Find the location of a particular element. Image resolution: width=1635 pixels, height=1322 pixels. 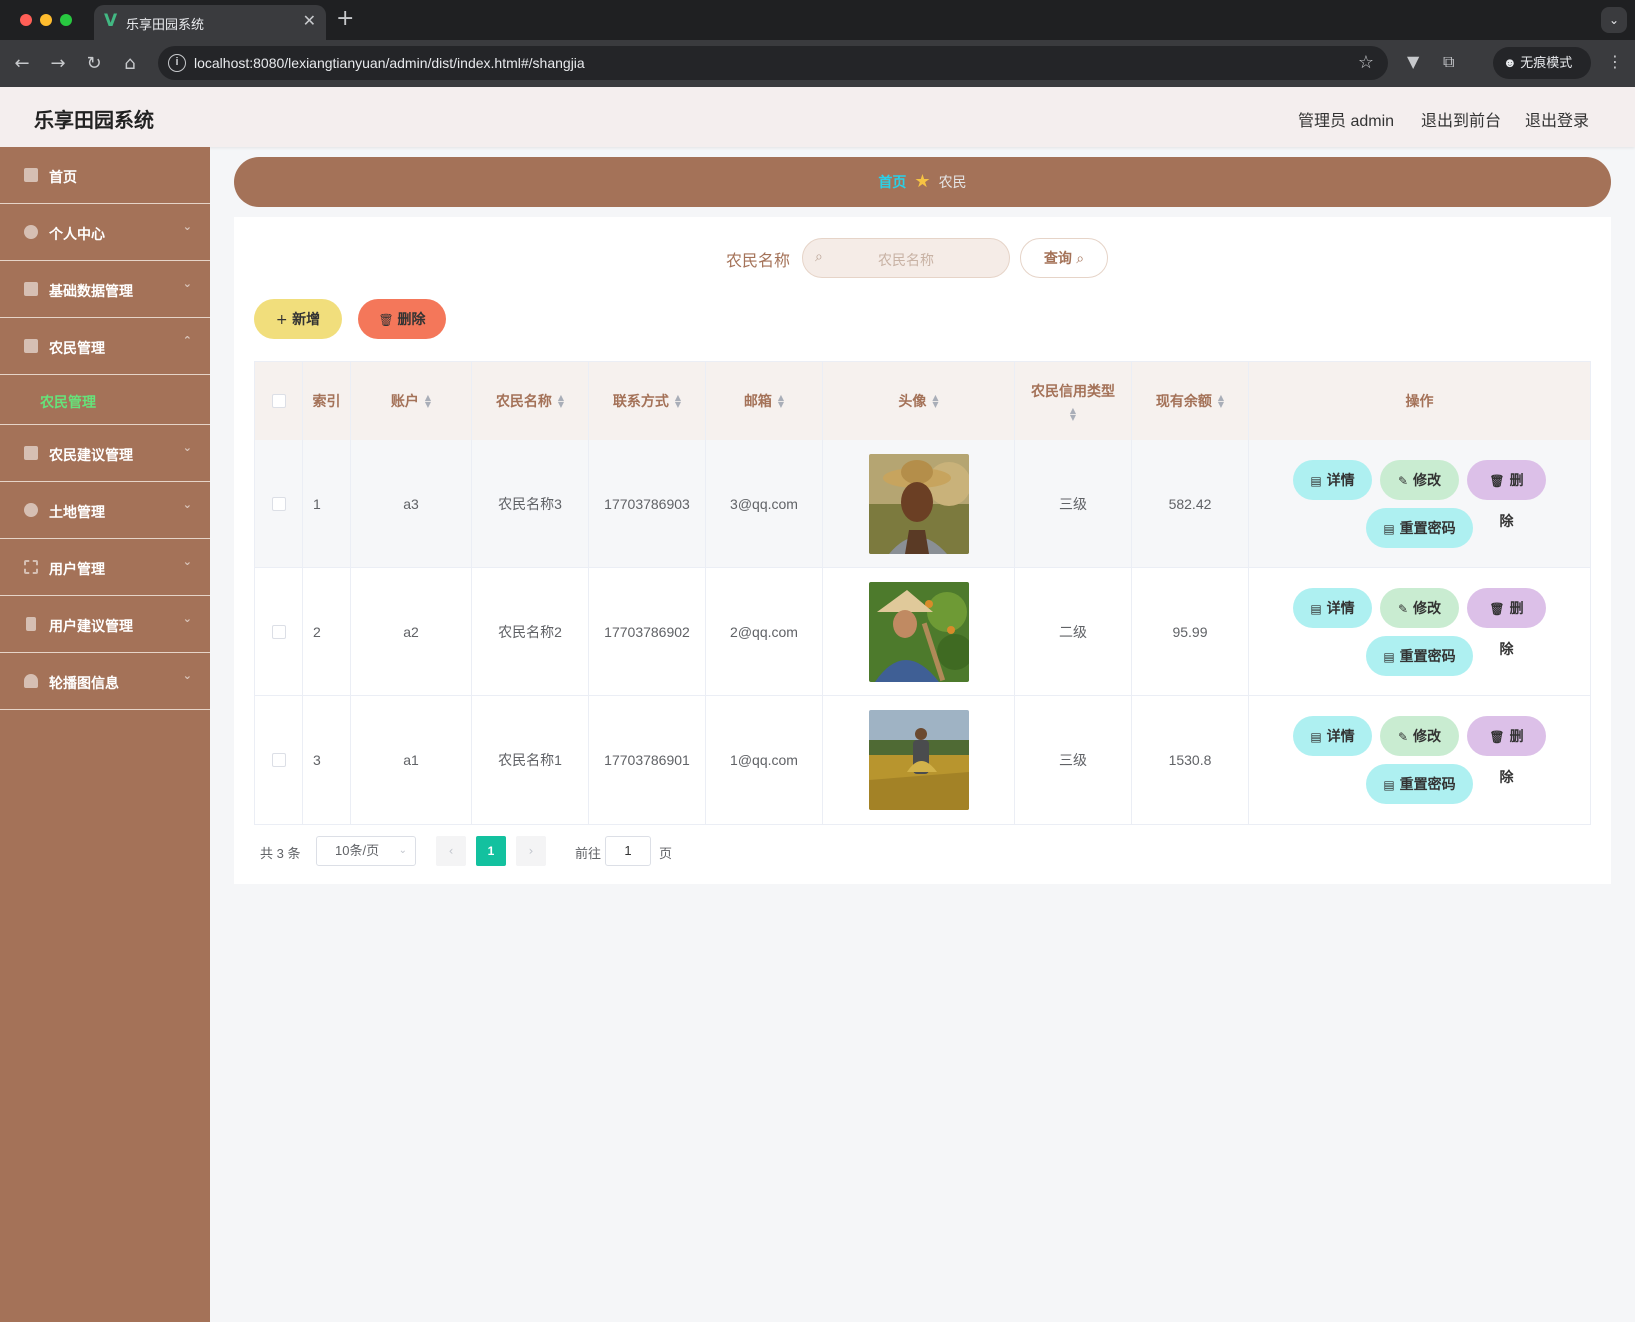

browser-tab-strip: V 乐享田园系统 ✕ + ⌄ is located at coordinates (817, 20).